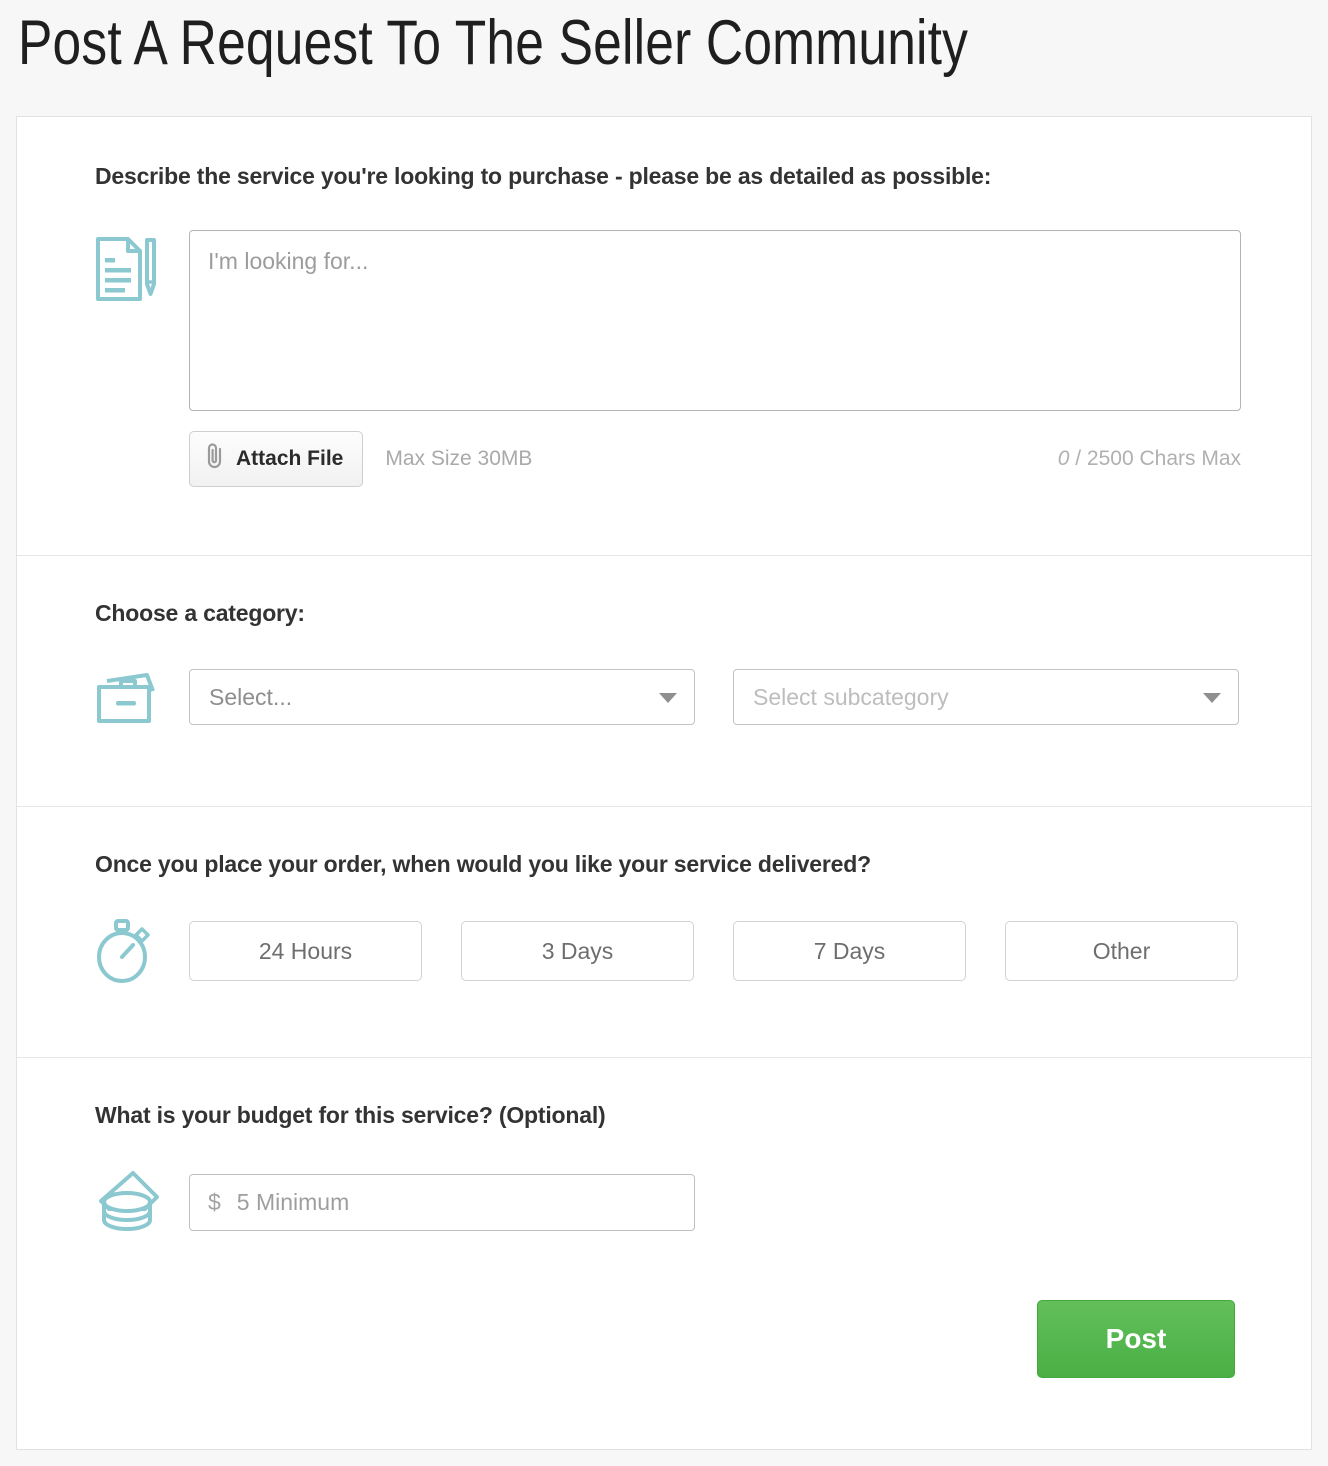 This screenshot has height=1466, width=1328. I want to click on delivery-option-24-hours: 24 Hours, so click(305, 951).